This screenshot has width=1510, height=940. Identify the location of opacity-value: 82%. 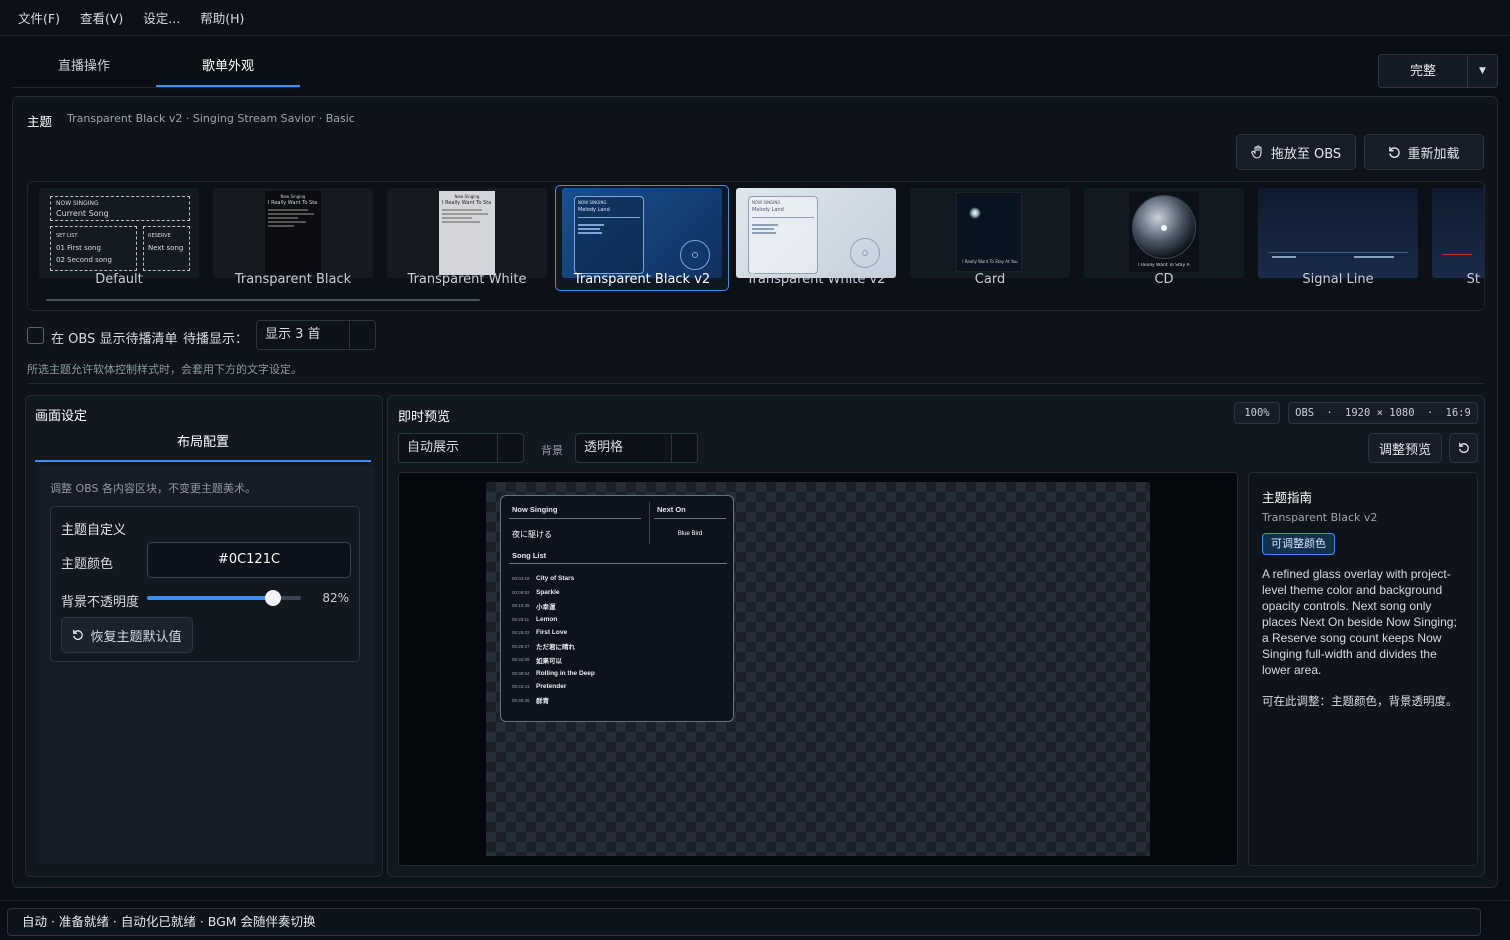
(335, 598).